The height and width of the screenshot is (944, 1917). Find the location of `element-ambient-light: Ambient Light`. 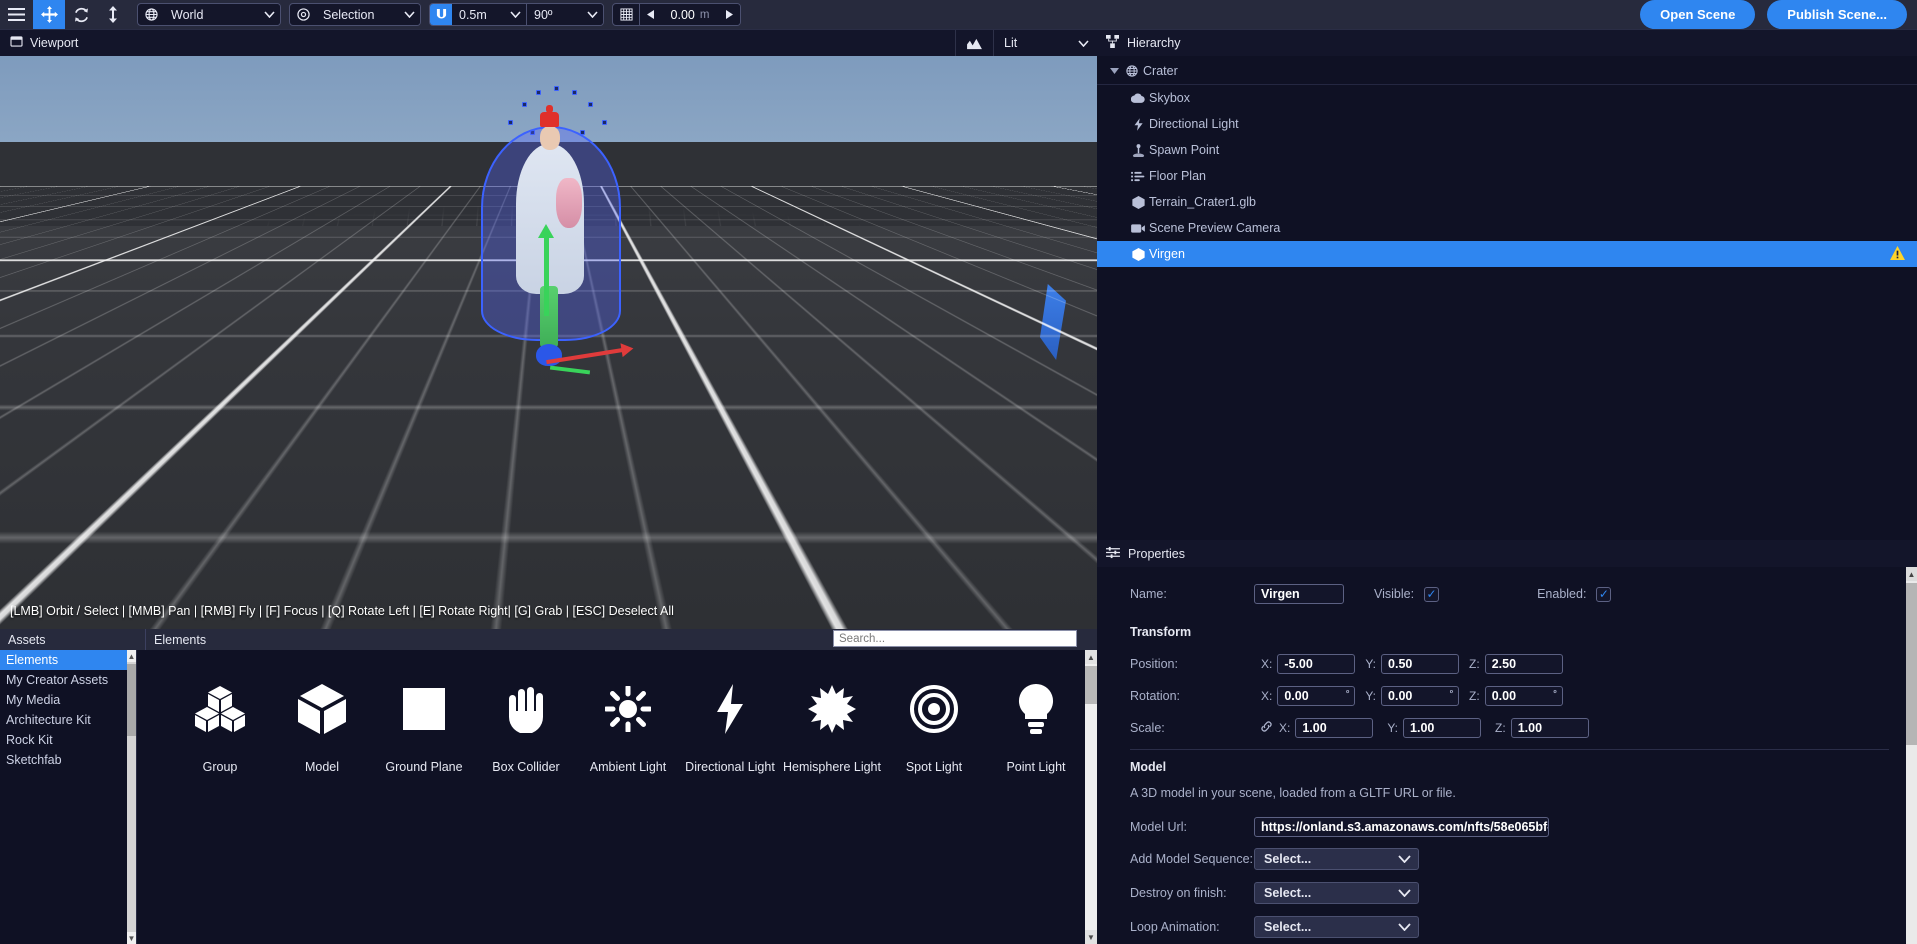

element-ambient-light: Ambient Light is located at coordinates (628, 725).